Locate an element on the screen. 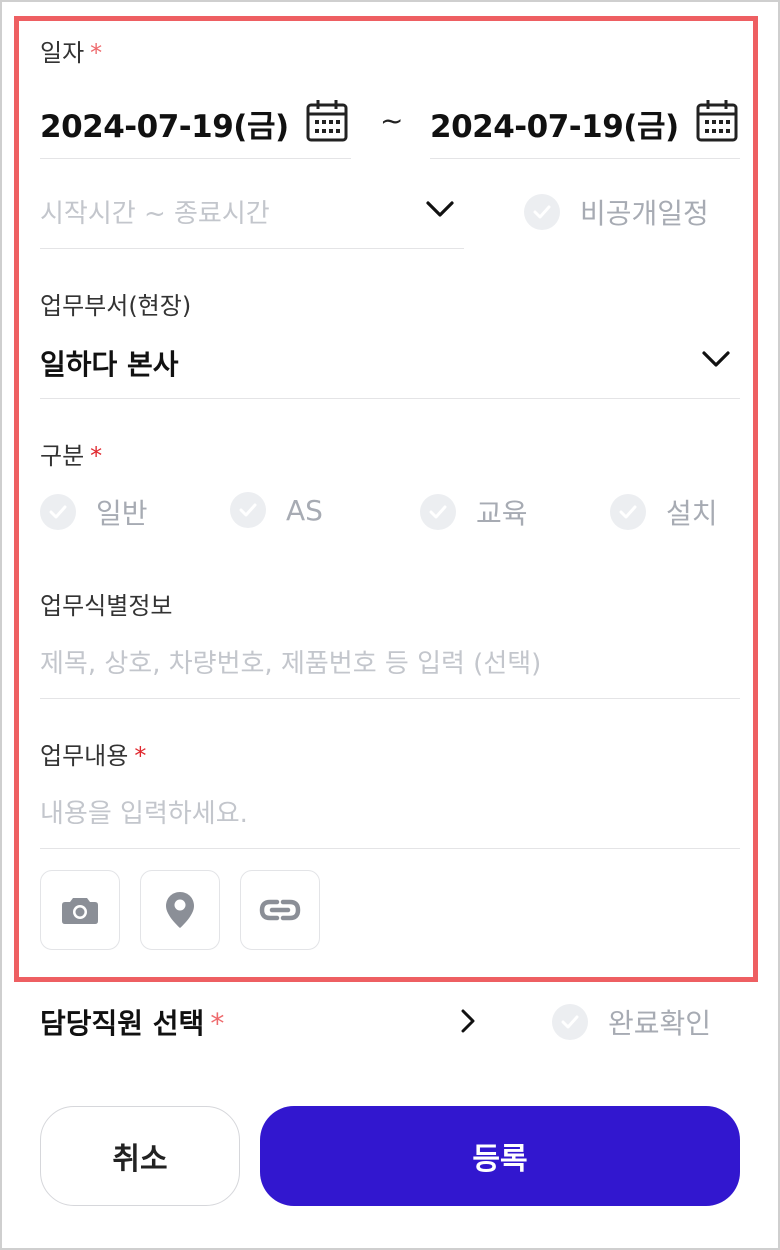 Image resolution: width=780 pixels, height=1250 pixels. register-button: 등록 is located at coordinates (500, 1156).